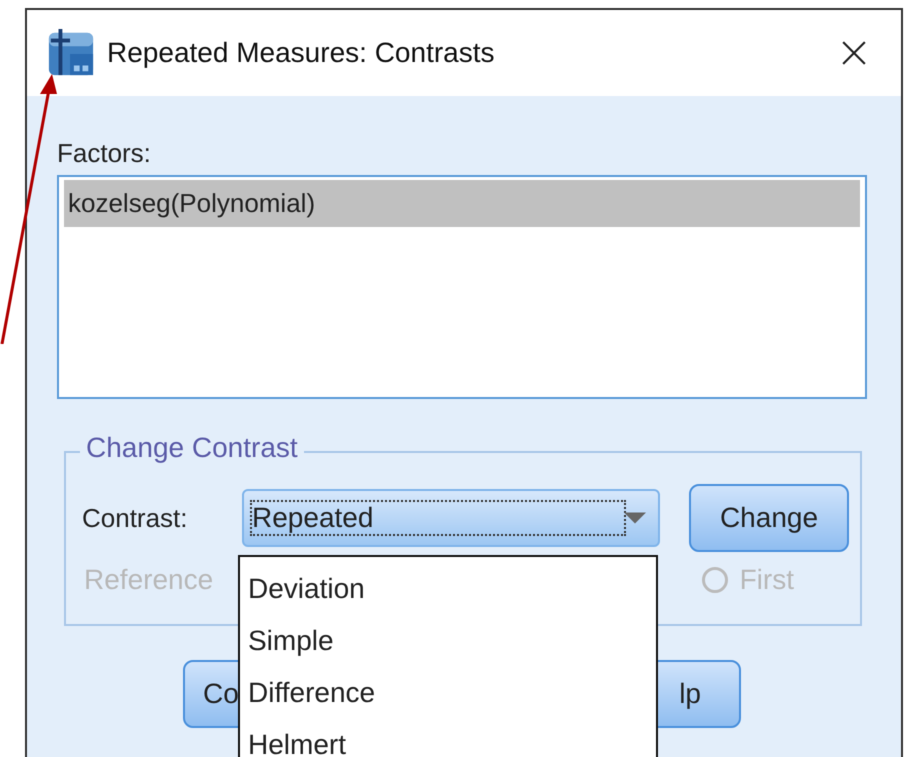 Image resolution: width=907 pixels, height=757 pixels. I want to click on dropdown-option: Simple, so click(448, 643).